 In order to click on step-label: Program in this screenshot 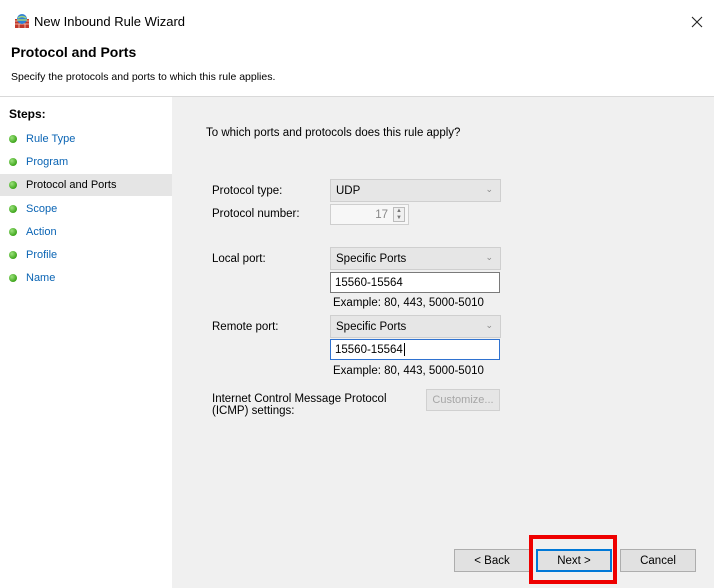, I will do `click(47, 162)`.